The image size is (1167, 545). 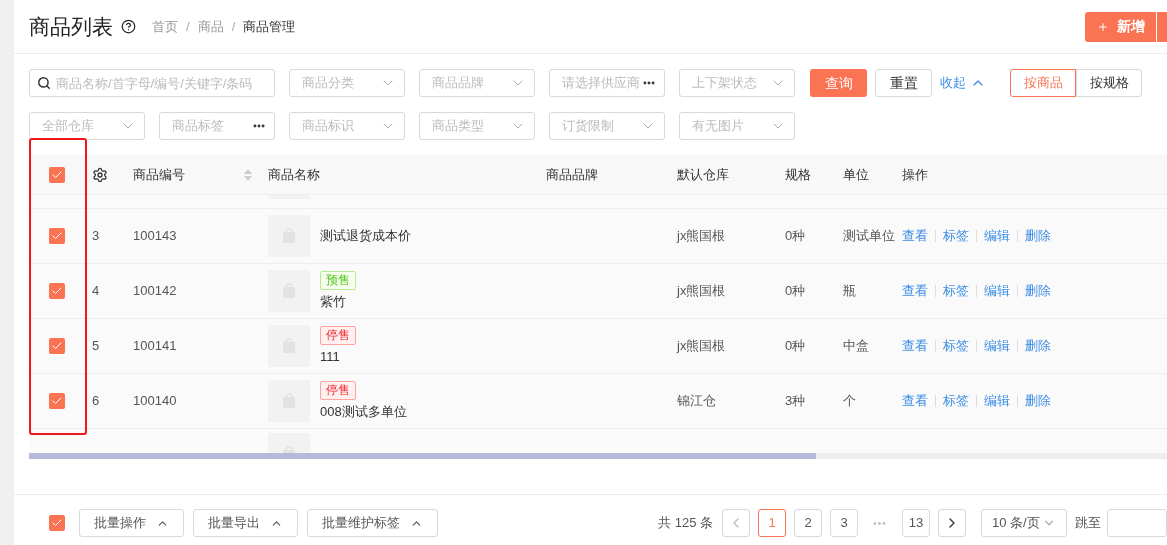 I want to click on batch-button: 批量维护标签, so click(x=372, y=523).